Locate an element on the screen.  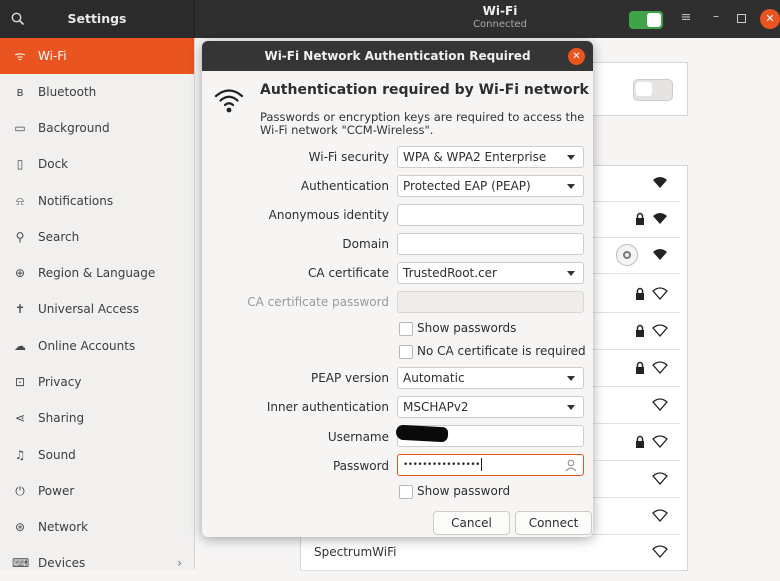
network-name: SpectrumWiFi is located at coordinates (355, 552).